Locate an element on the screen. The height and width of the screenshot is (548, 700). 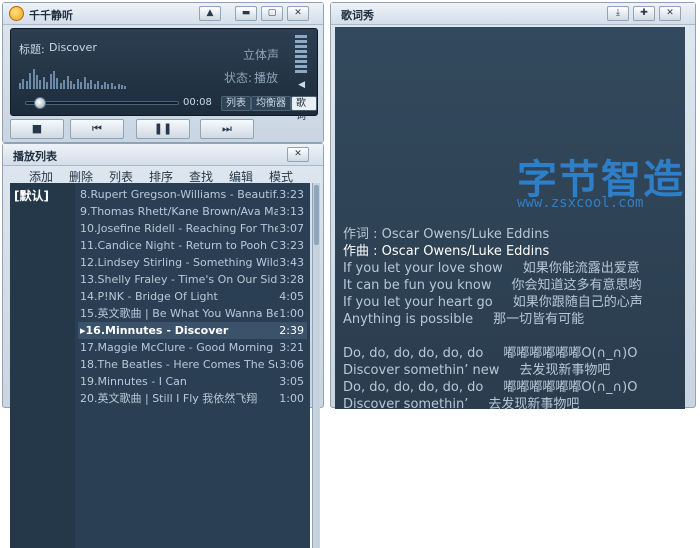
speaker-icon: ◀ is located at coordinates (301, 85).